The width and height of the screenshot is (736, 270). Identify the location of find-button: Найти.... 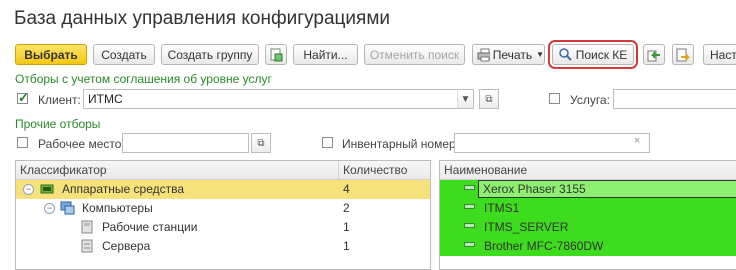
(325, 54).